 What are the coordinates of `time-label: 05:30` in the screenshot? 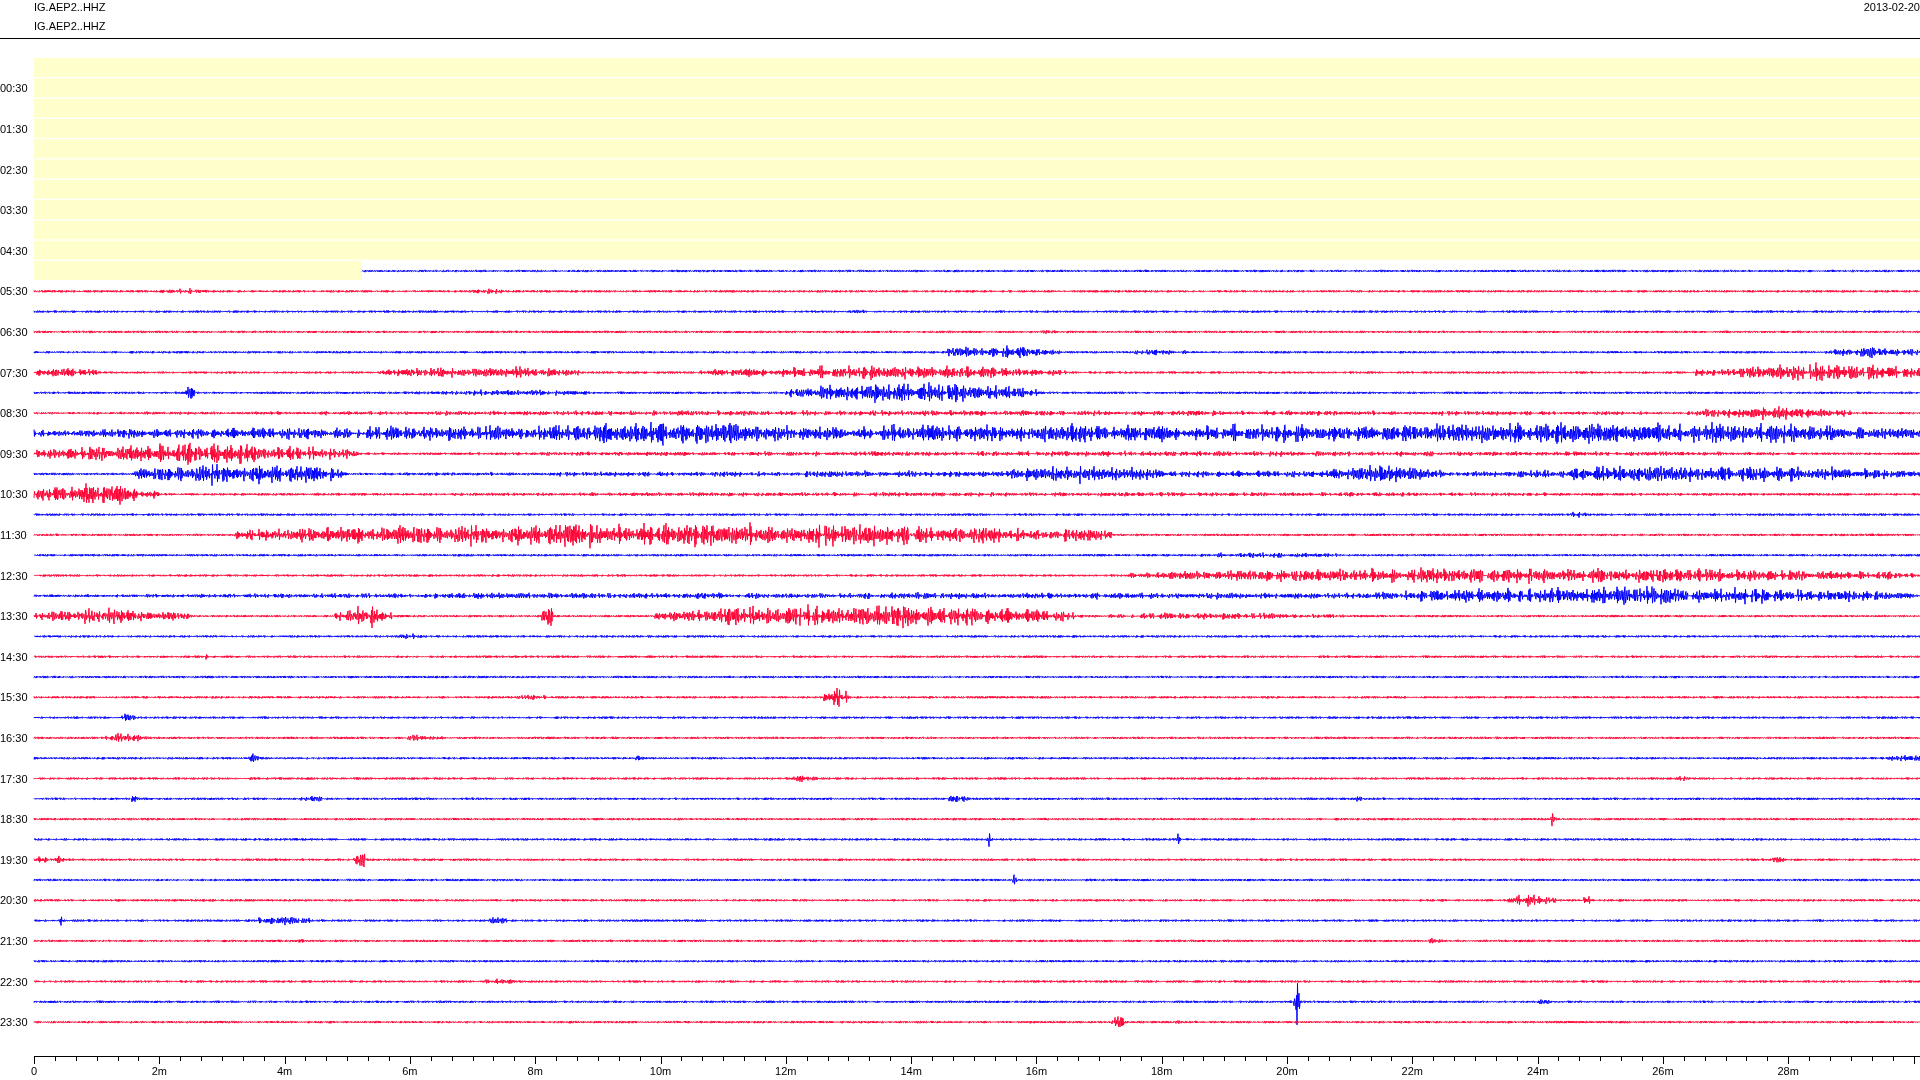 It's located at (14, 291).